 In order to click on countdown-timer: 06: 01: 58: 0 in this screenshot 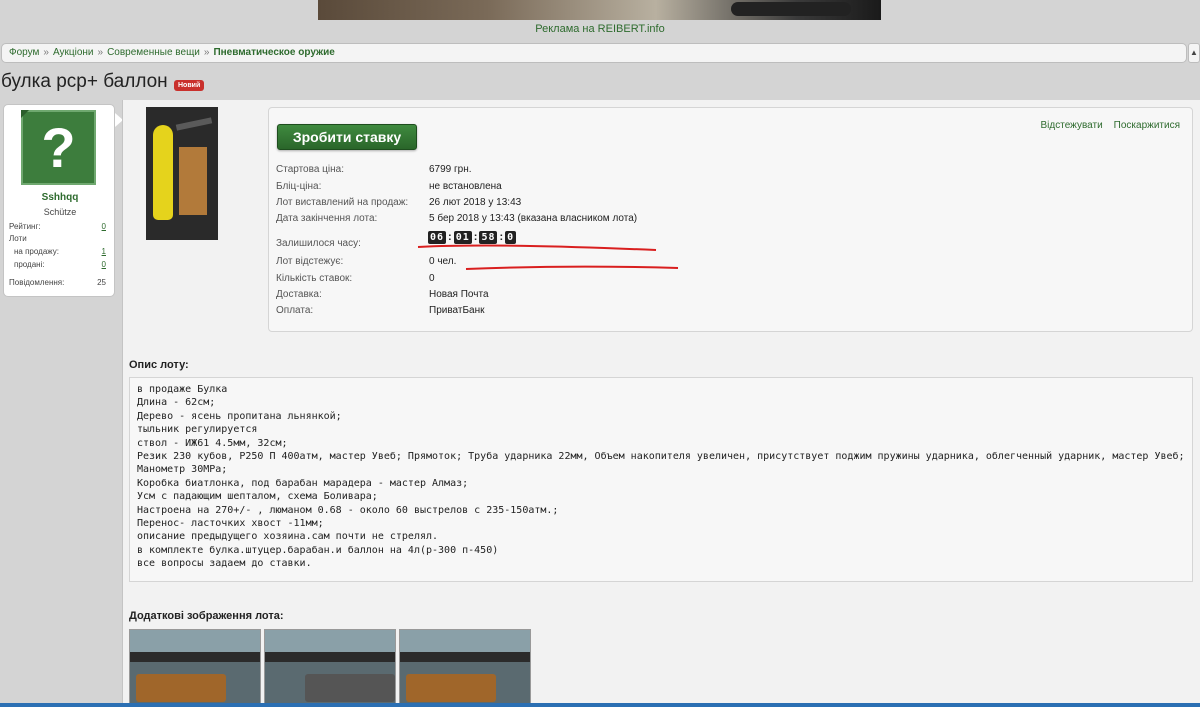, I will do `click(472, 237)`.